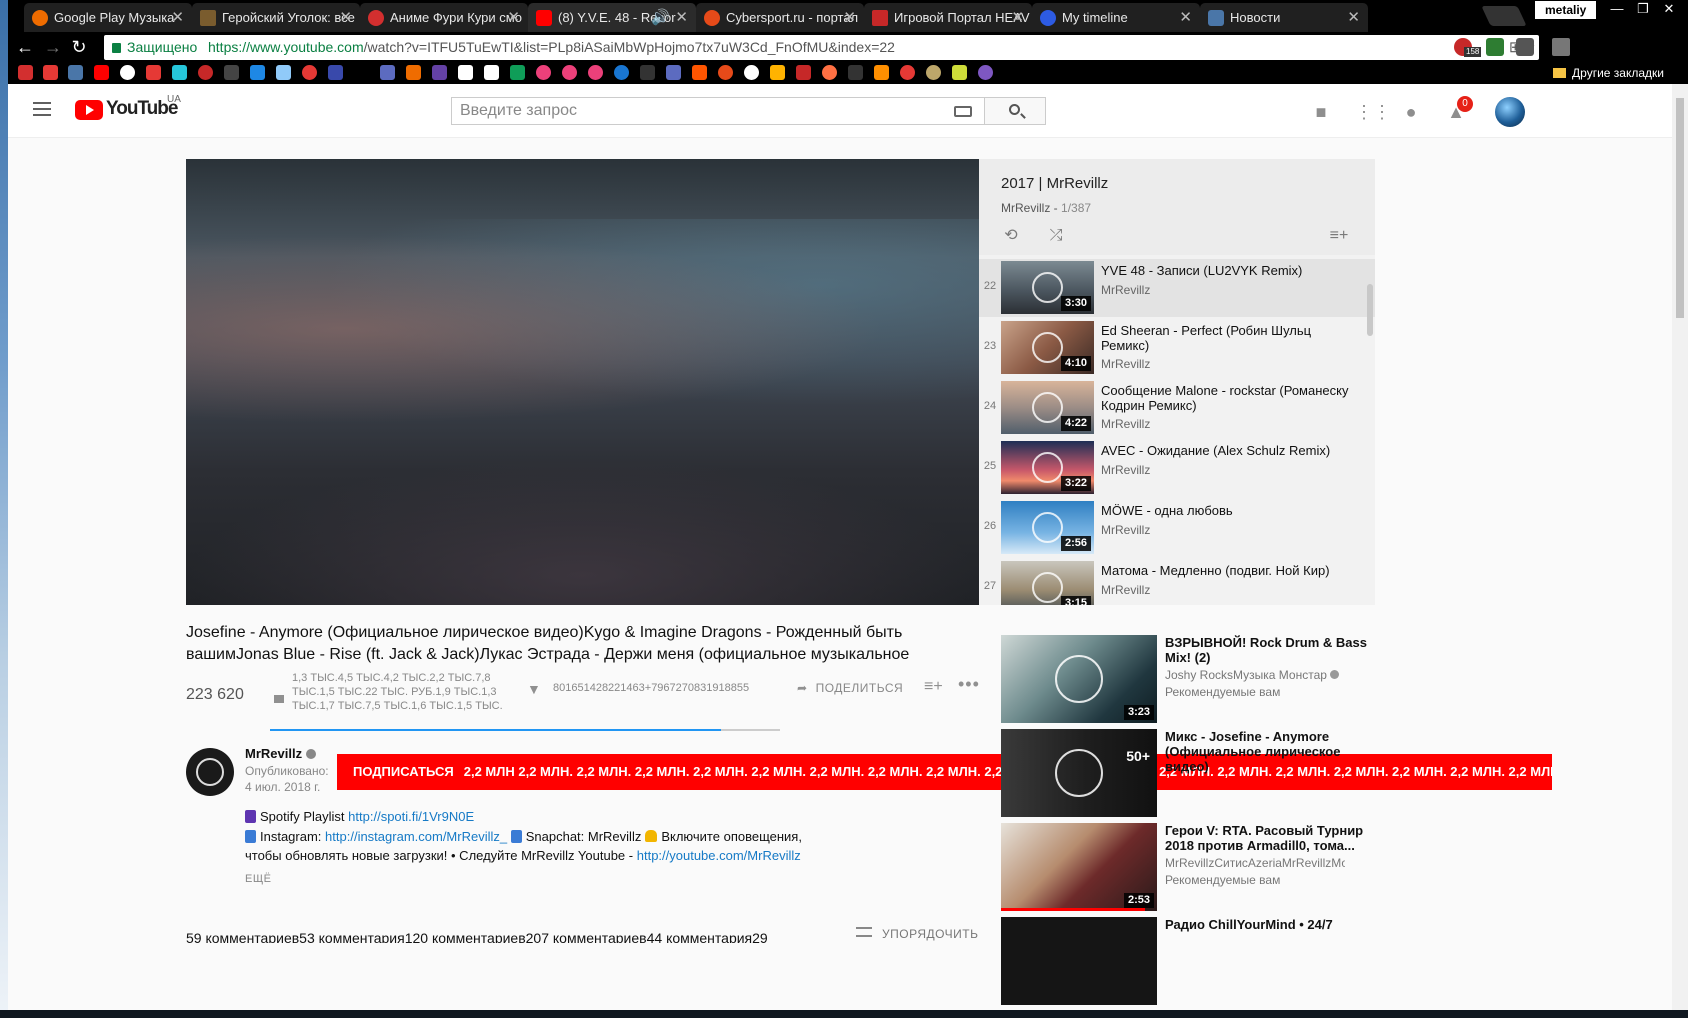 This screenshot has width=1688, height=1018. What do you see at coordinates (1056, 236) in the screenshot?
I see `shuffle-icon: ⤮` at bounding box center [1056, 236].